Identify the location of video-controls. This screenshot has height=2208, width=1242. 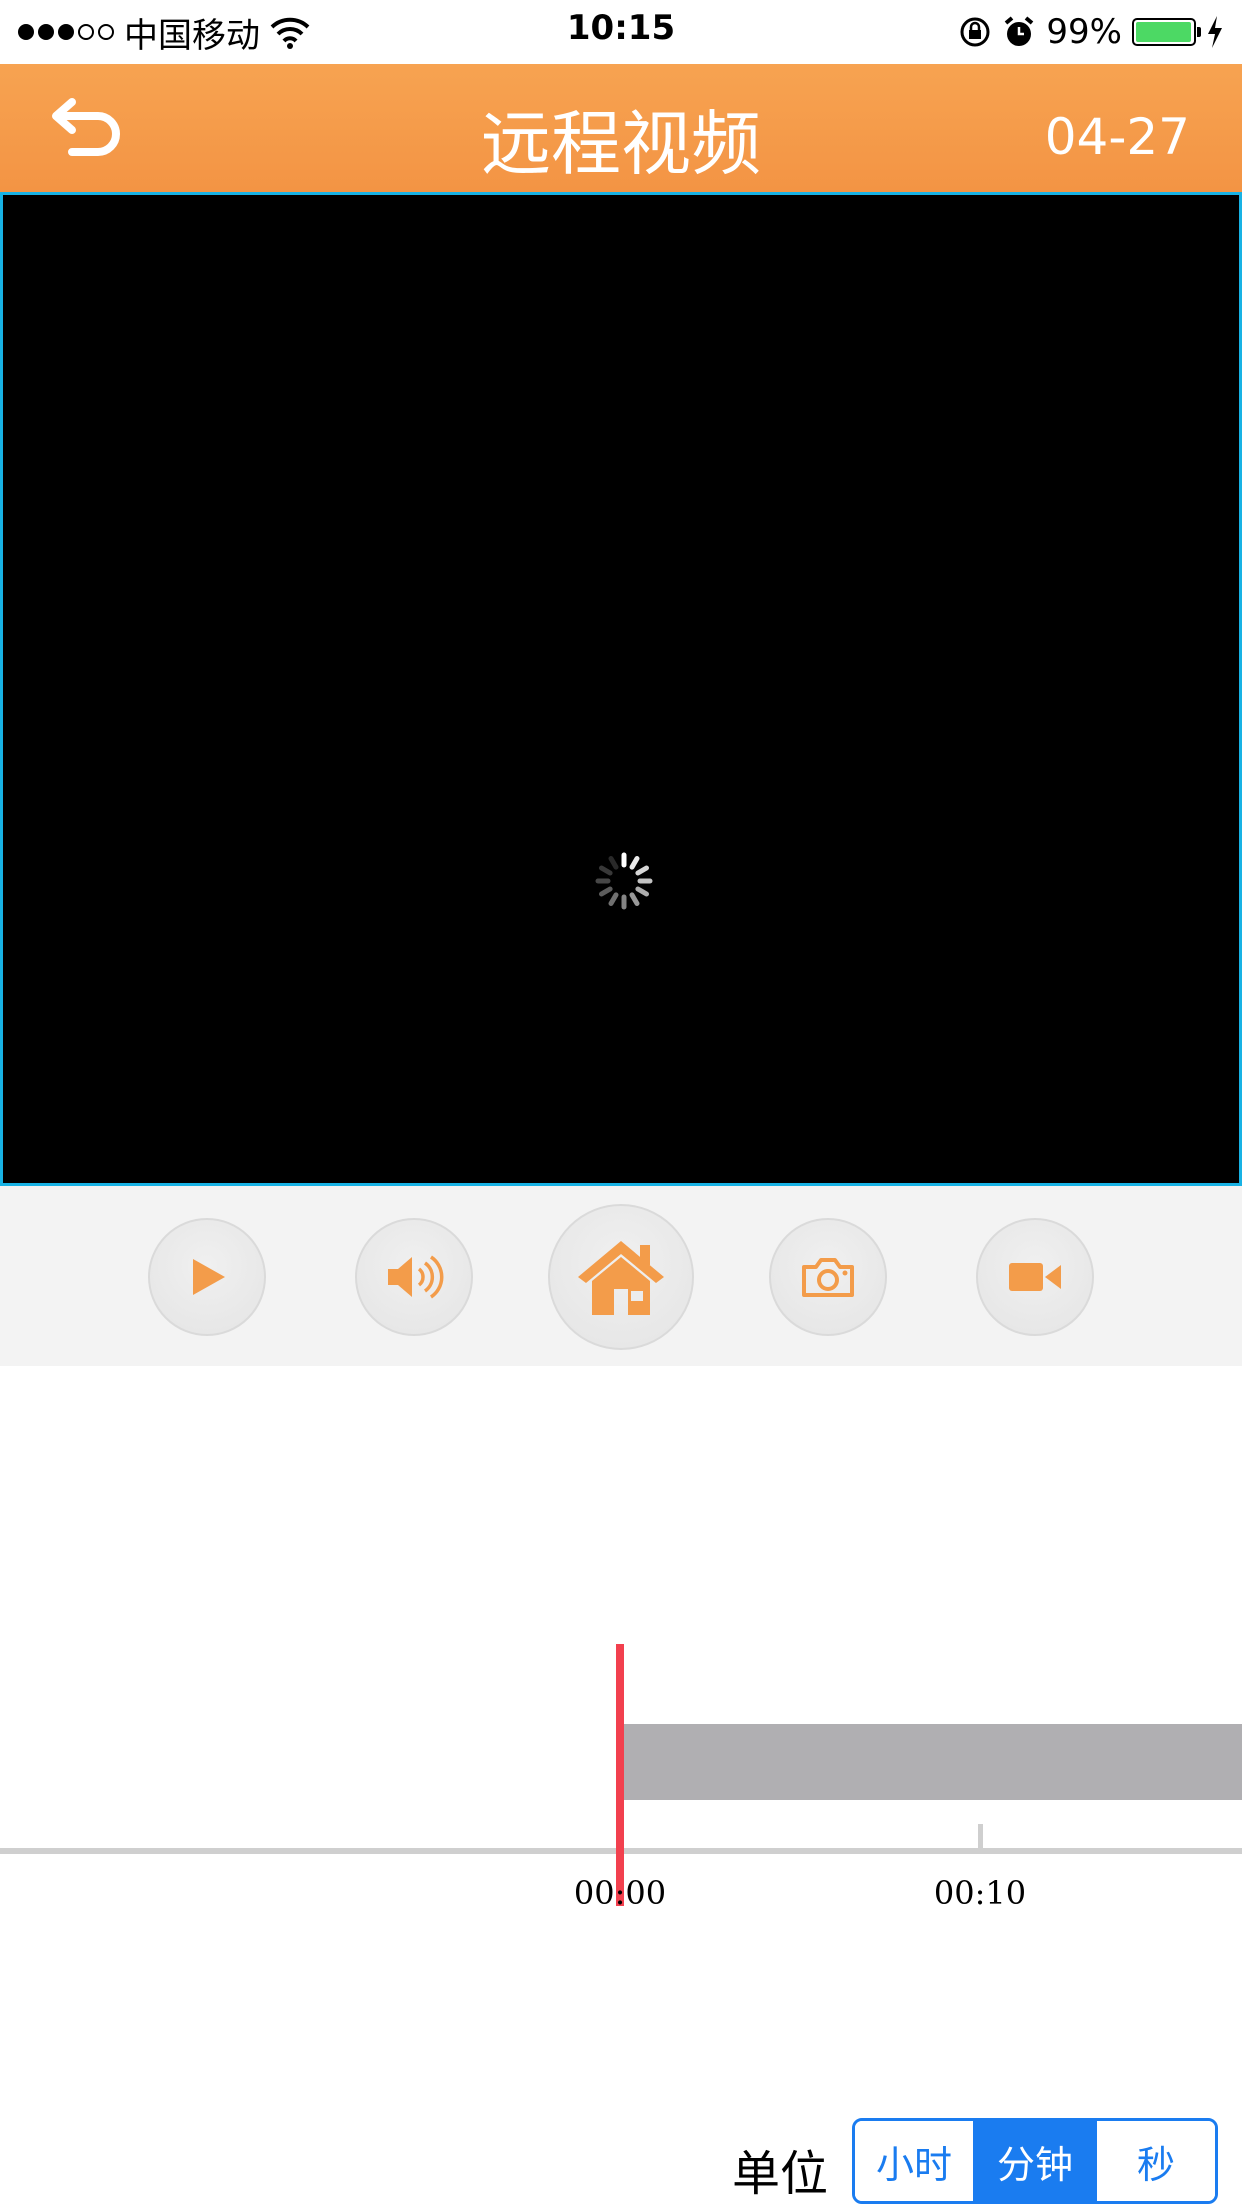
(621, 1276).